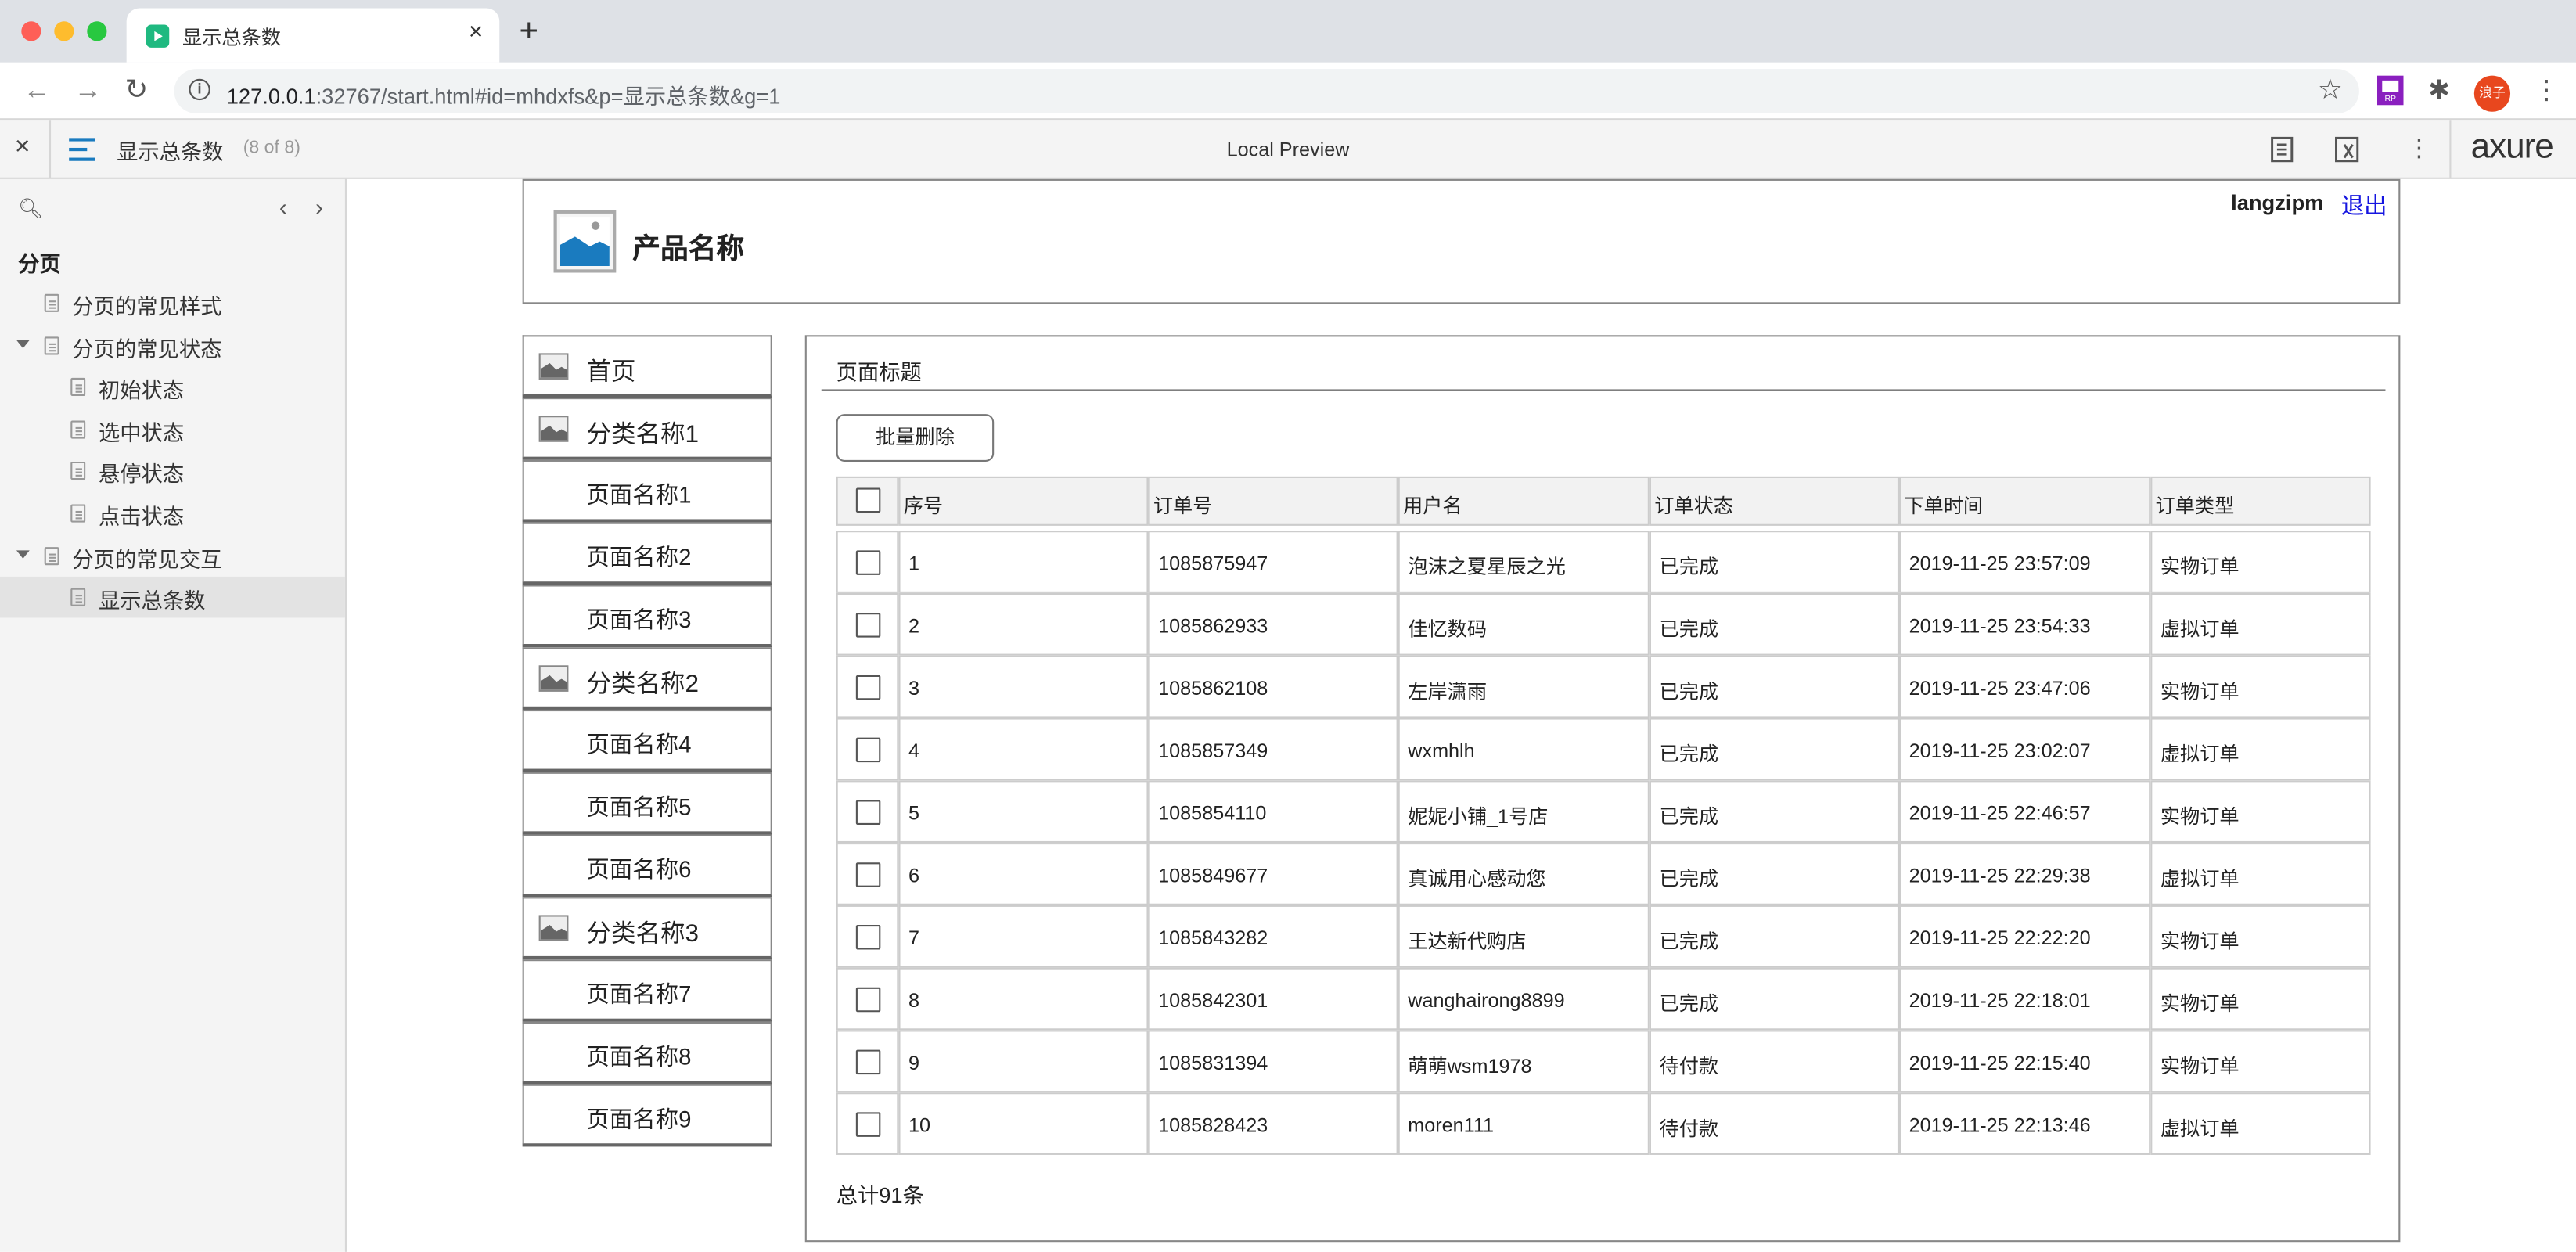 Image resolution: width=2576 pixels, height=1252 pixels. What do you see at coordinates (173, 429) in the screenshot?
I see `sidebar-item-selected-state: 选中状态` at bounding box center [173, 429].